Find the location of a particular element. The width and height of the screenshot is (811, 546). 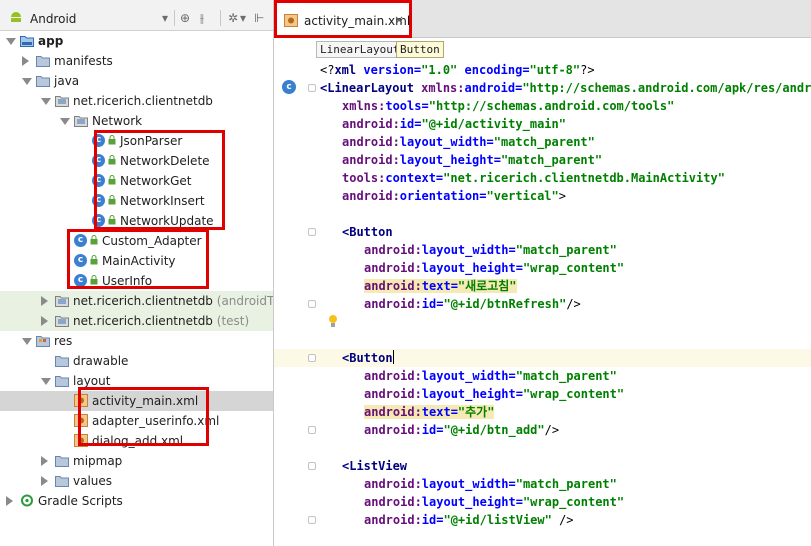

tree-item: res is located at coordinates (136, 341).